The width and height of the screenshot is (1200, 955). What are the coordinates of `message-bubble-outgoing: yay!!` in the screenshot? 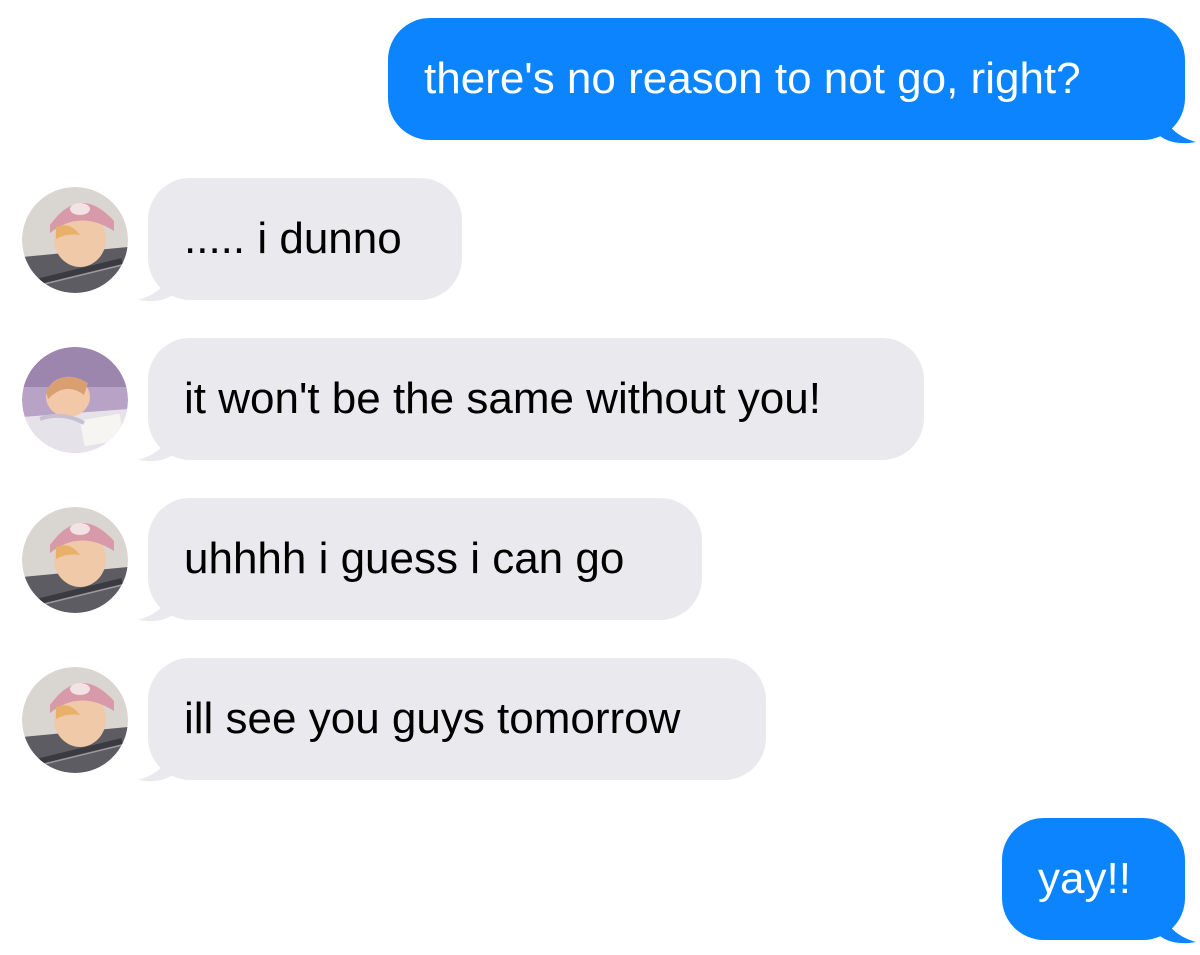 It's located at (1093, 879).